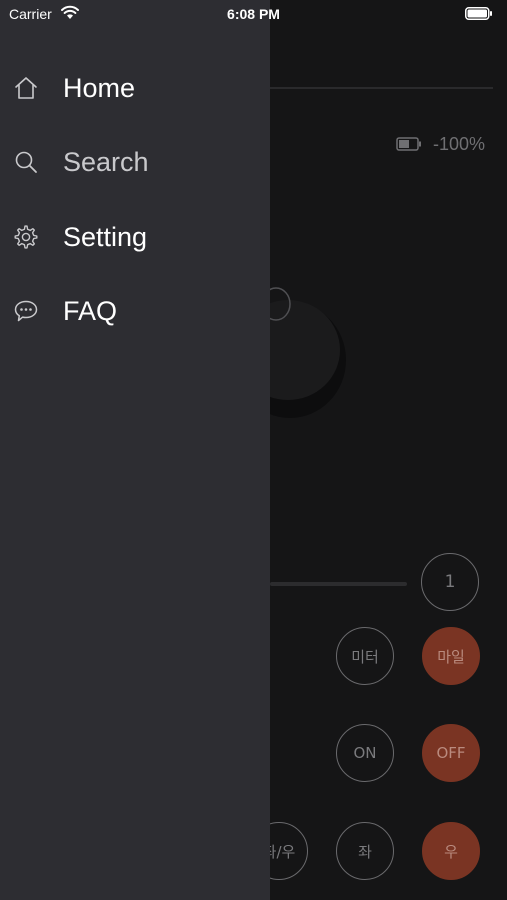 Image resolution: width=507 pixels, height=900 pixels. I want to click on left-button-label: 좌, so click(365, 851).